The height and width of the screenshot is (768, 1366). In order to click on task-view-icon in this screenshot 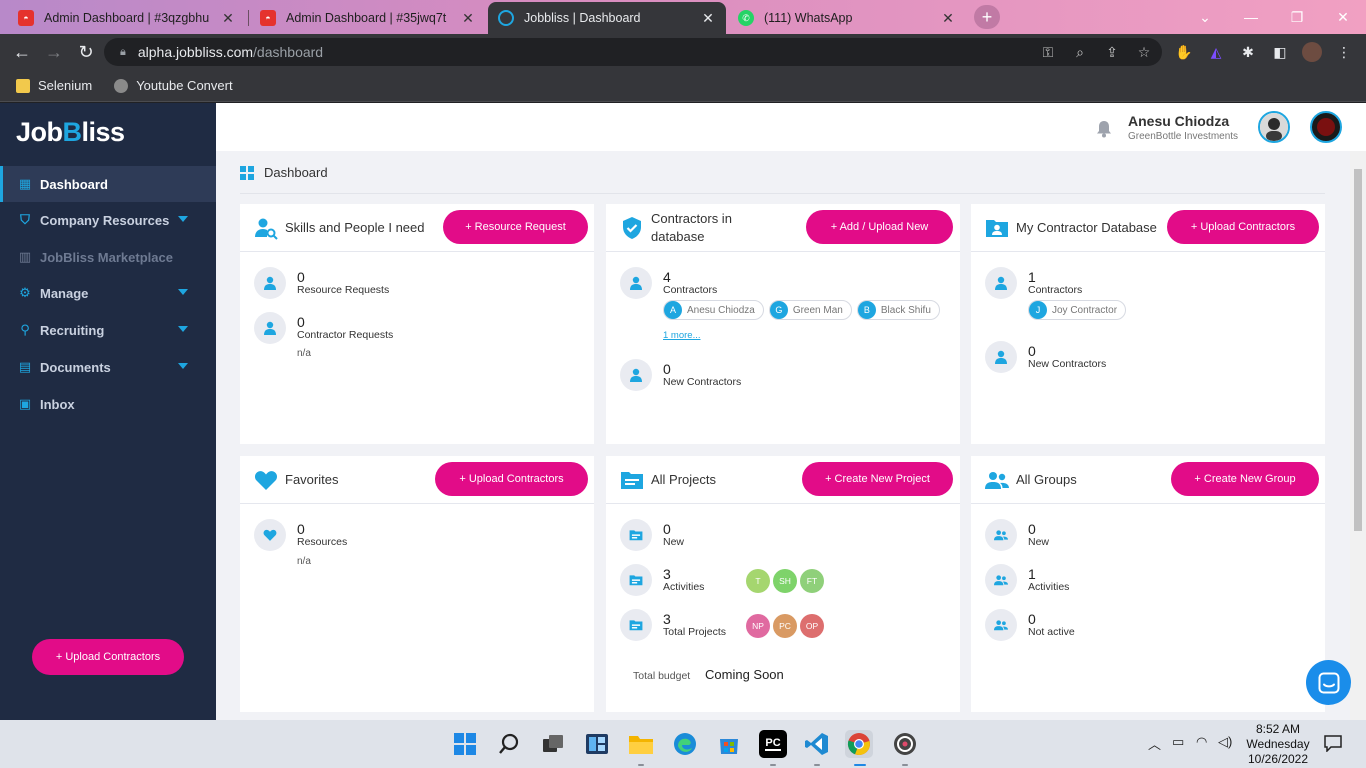, I will do `click(553, 744)`.